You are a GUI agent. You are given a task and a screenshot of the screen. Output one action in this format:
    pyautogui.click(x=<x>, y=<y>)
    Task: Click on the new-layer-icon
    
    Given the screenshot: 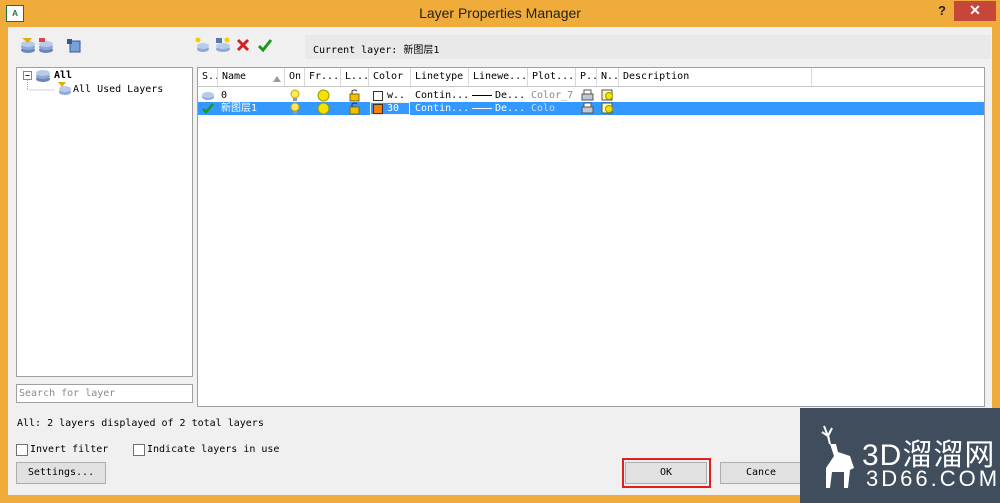 What is the action you would take?
    pyautogui.click(x=202, y=45)
    